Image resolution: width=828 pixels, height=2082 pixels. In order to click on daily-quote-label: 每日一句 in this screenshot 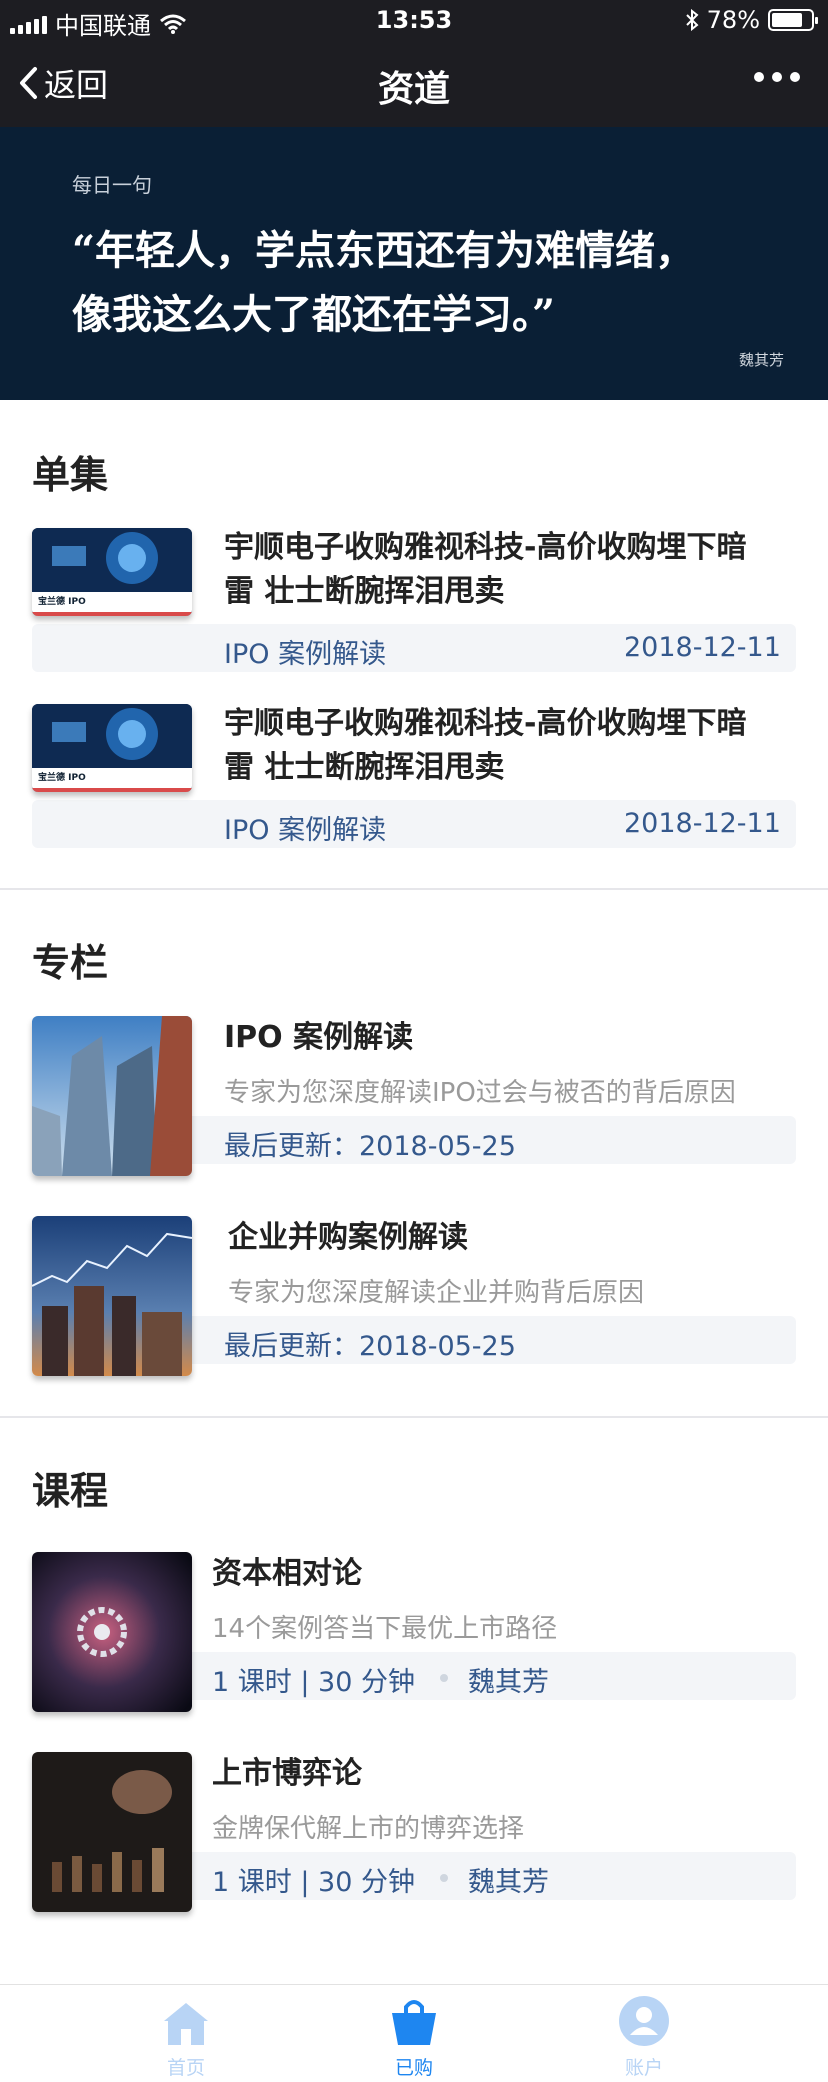, I will do `click(112, 185)`.